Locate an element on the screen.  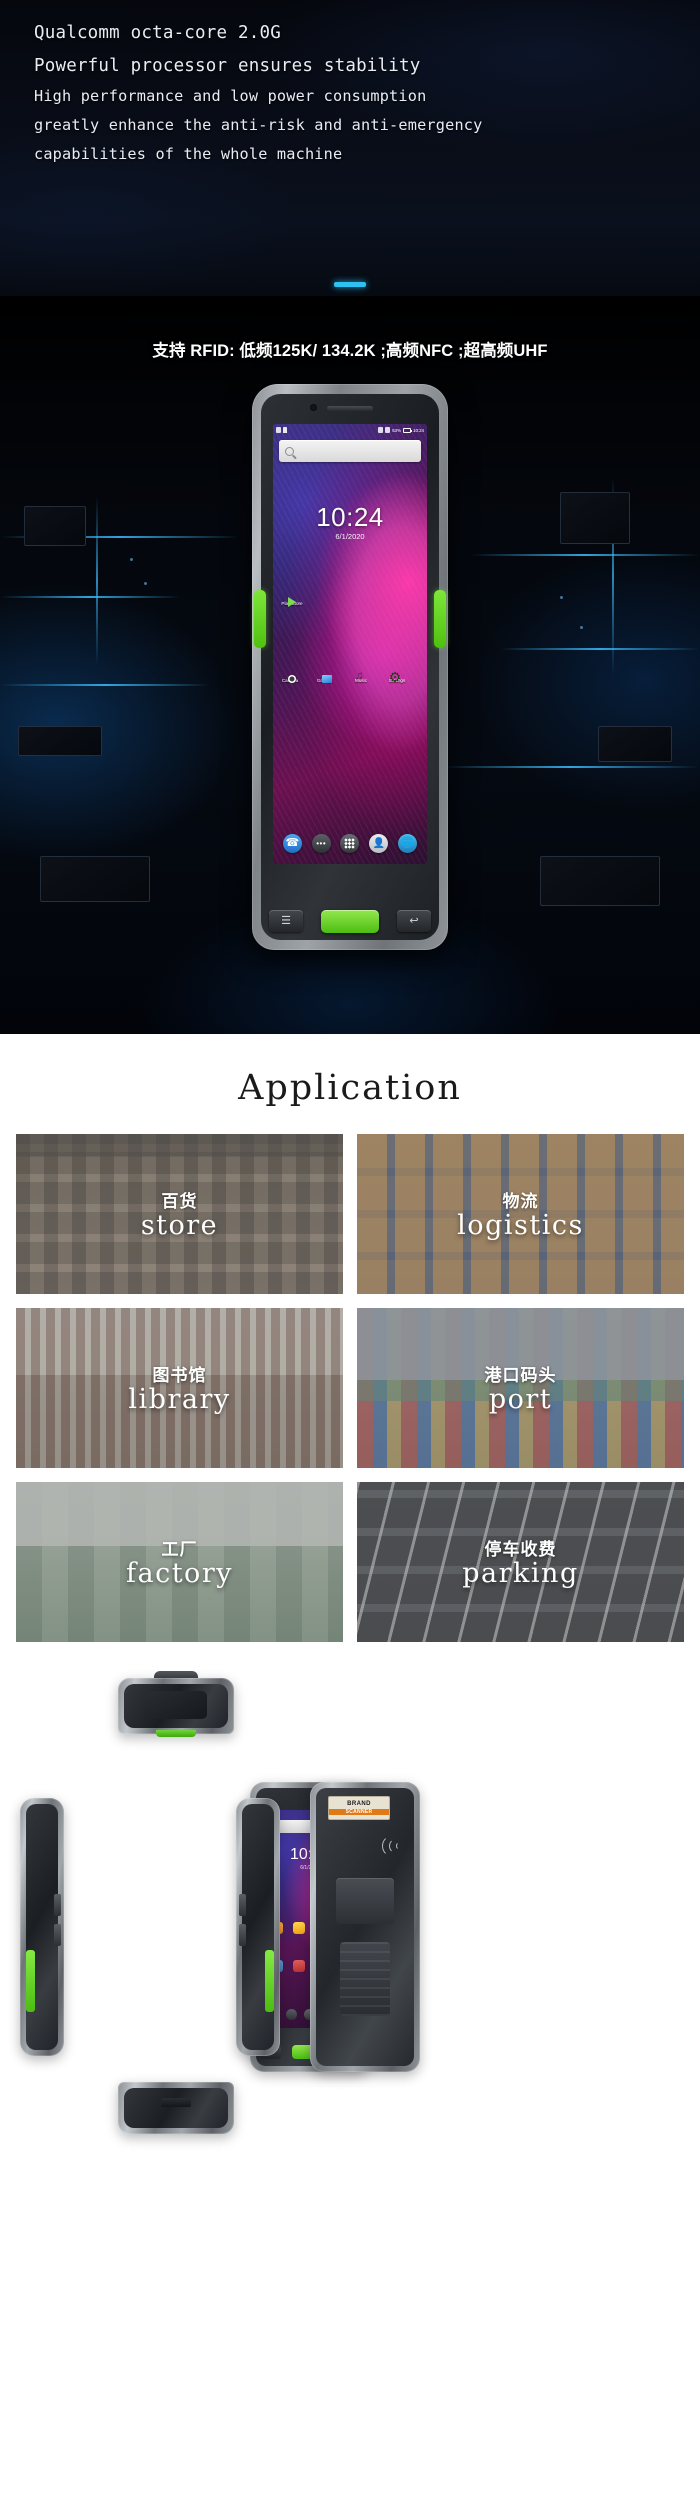
status-bar-right: 53% 10:24 is located at coordinates (401, 430).